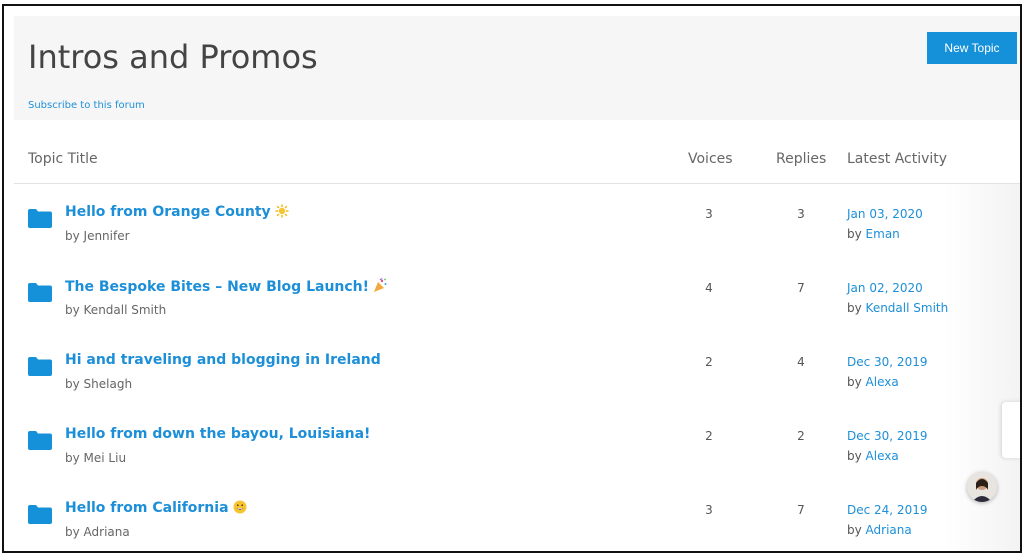 This screenshot has height=557, width=1024. I want to click on latest-activity-user-link: Adriana, so click(889, 530).